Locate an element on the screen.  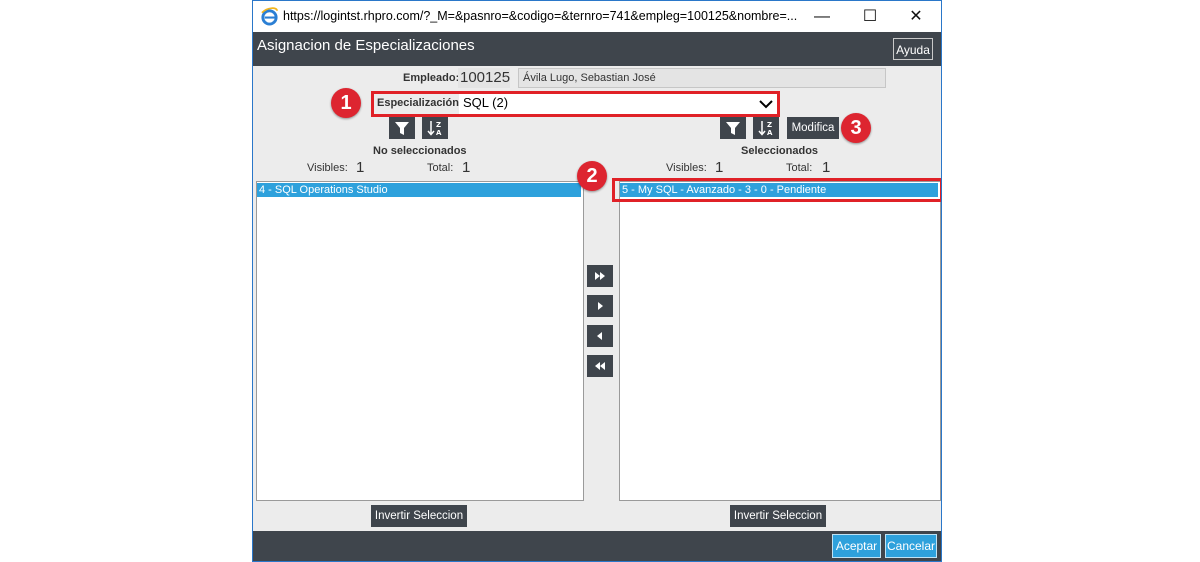
left-filter-button is located at coordinates (402, 128).